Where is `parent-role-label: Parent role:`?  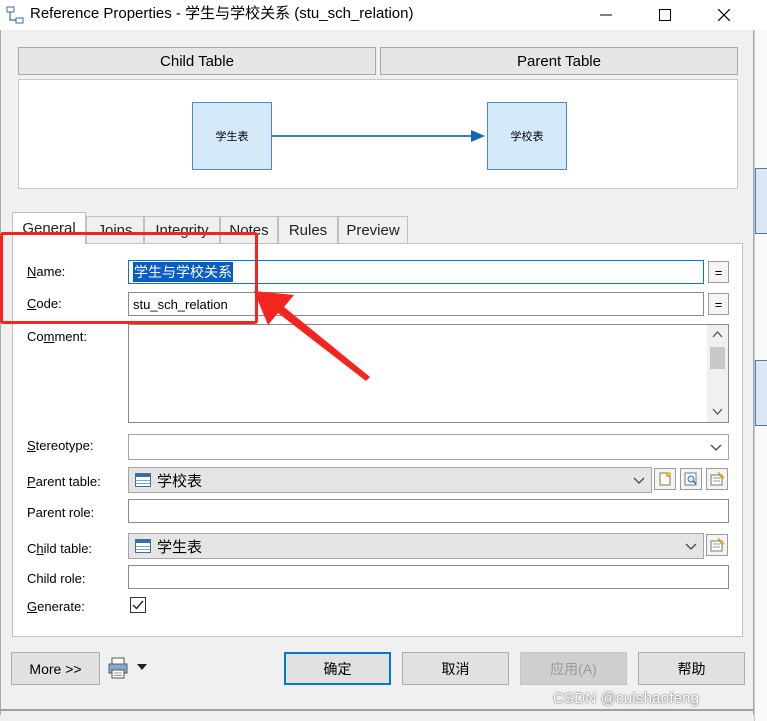 parent-role-label: Parent role: is located at coordinates (61, 512).